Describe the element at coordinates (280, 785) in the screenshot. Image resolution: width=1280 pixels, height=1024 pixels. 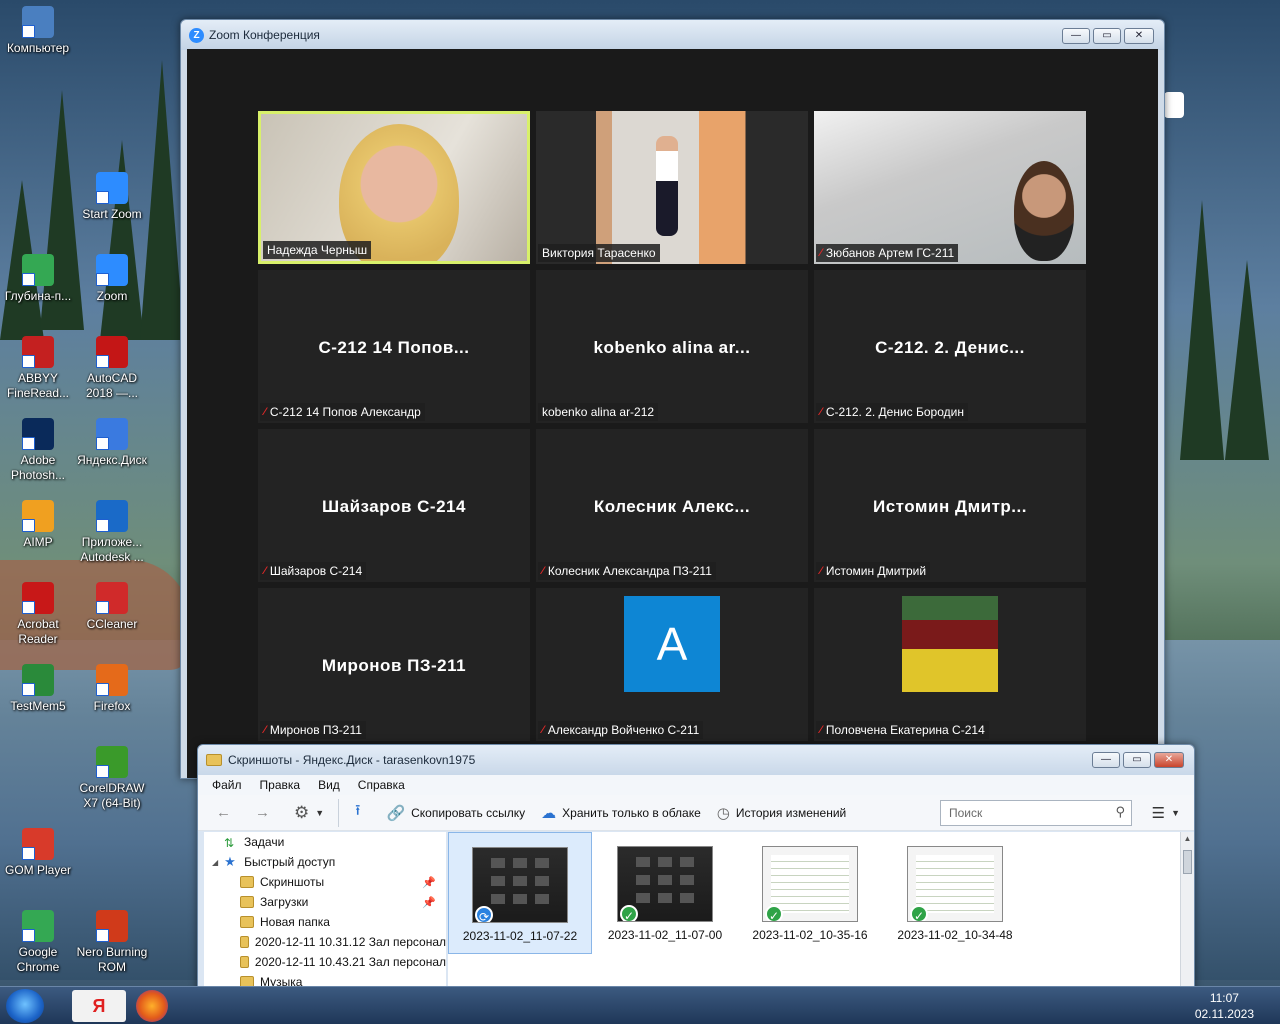
I see `menu-edit: Правка` at that location.